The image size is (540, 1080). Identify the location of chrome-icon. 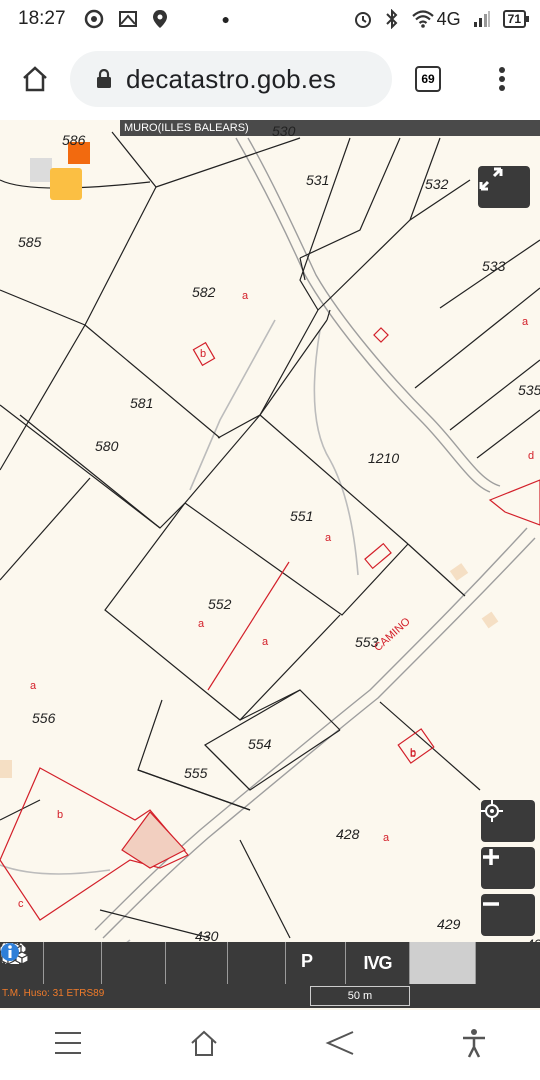
(93, 19).